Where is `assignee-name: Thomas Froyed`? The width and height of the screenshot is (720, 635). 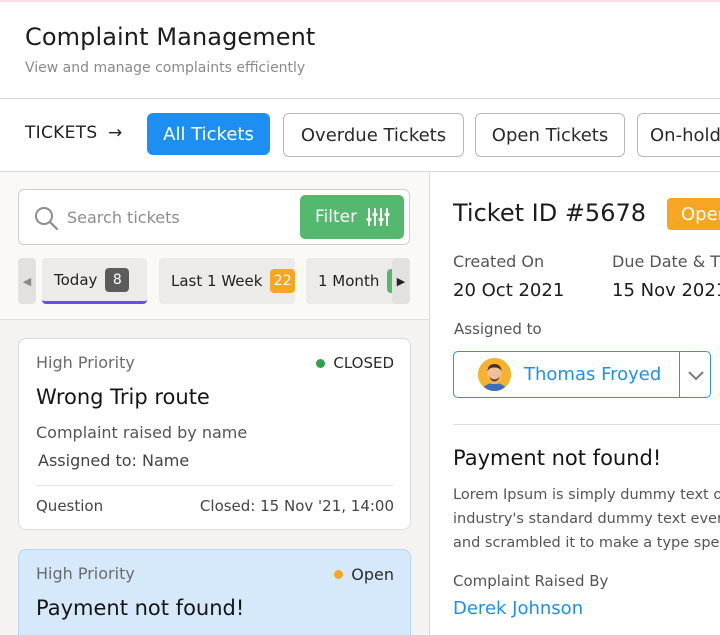
assignee-name: Thomas Froyed is located at coordinates (593, 374).